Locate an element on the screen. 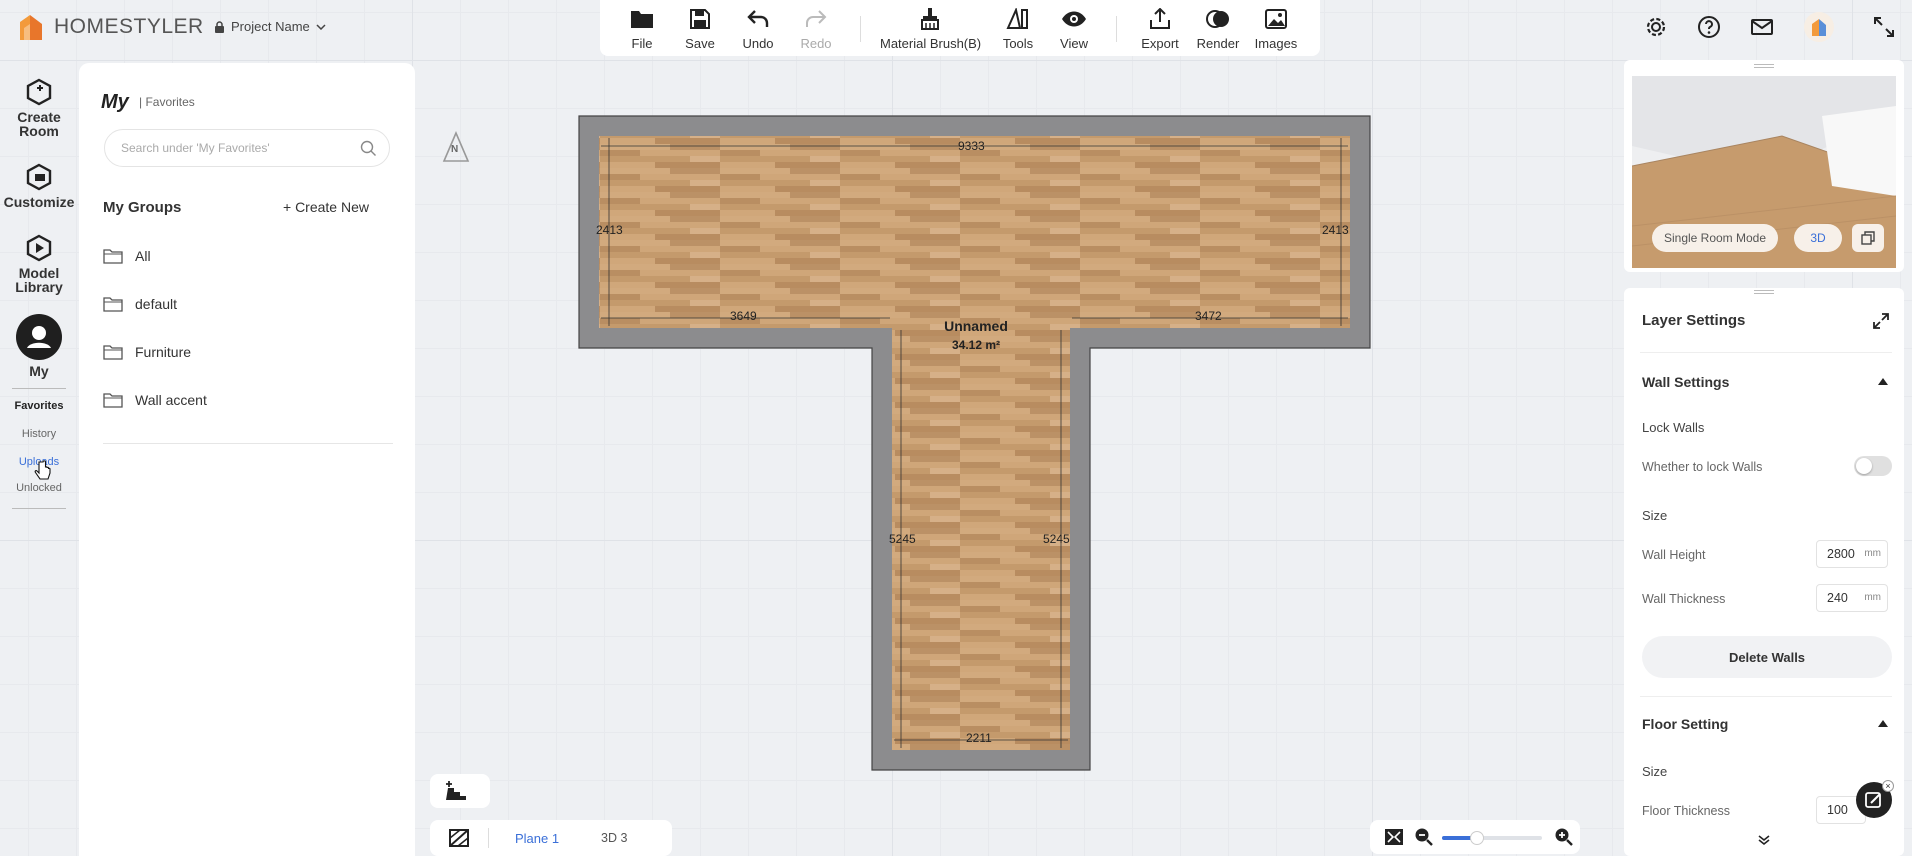 Image resolution: width=1912 pixels, height=856 pixels. wall-size-label: Size is located at coordinates (1655, 515).